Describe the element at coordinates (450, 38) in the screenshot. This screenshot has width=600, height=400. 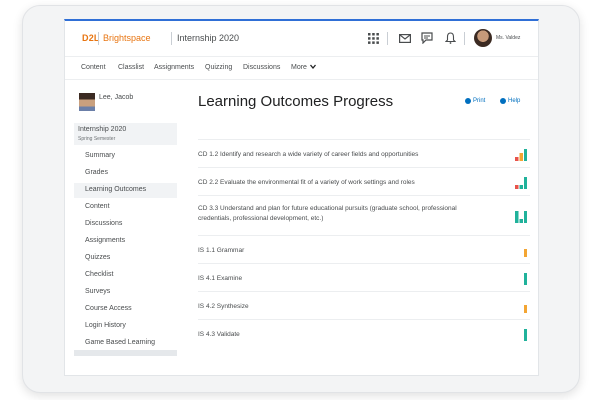
I see `bell-icon` at that location.